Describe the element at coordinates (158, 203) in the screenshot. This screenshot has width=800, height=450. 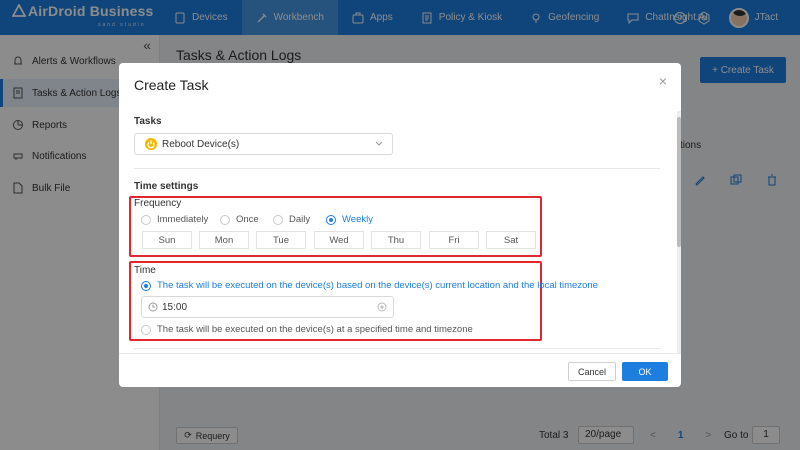
I see `frequency-label: Frequency` at that location.